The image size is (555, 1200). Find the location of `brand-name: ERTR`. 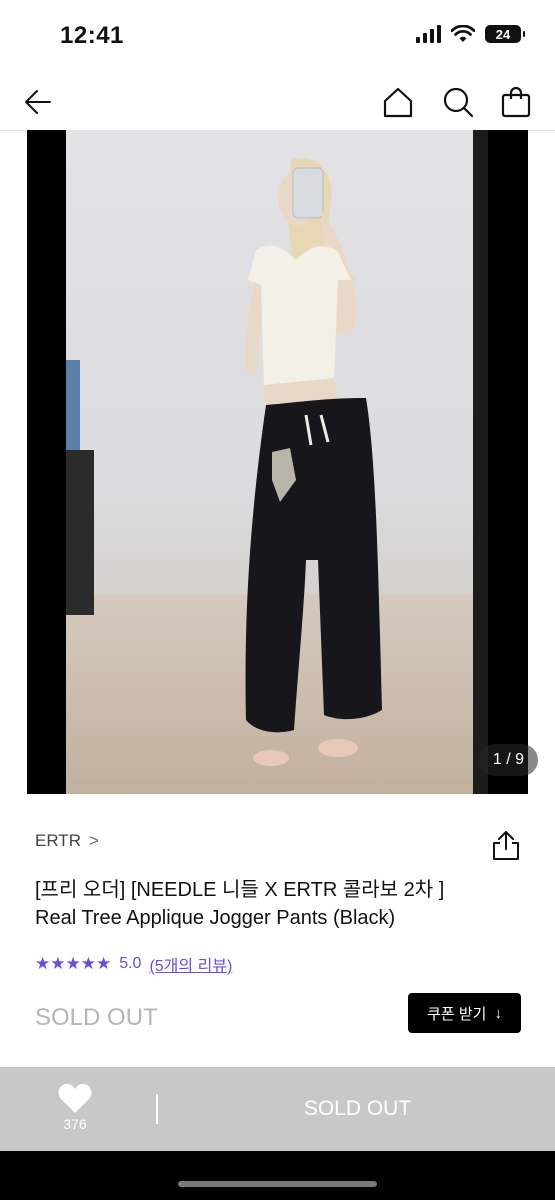

brand-name: ERTR is located at coordinates (58, 840).